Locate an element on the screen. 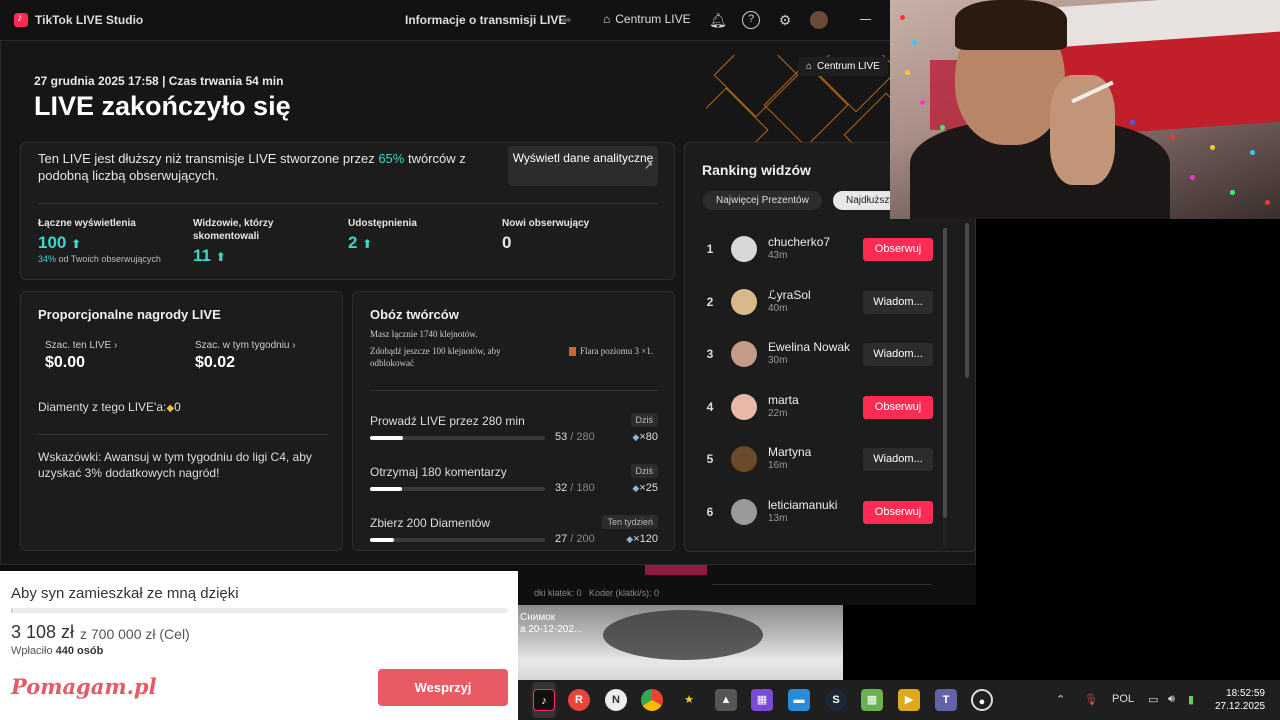  tiktok-taskbar-icon: ♪ is located at coordinates (544, 700).